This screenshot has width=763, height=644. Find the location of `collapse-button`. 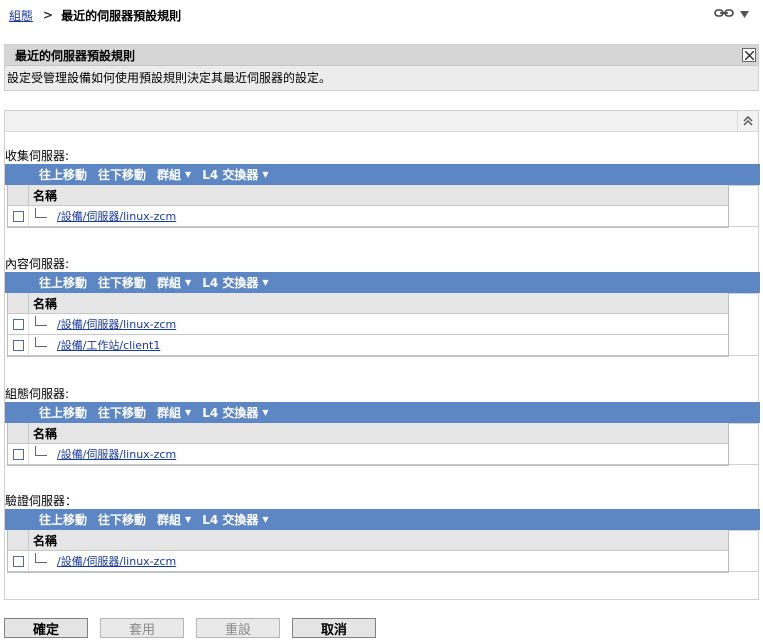

collapse-button is located at coordinates (747, 121).